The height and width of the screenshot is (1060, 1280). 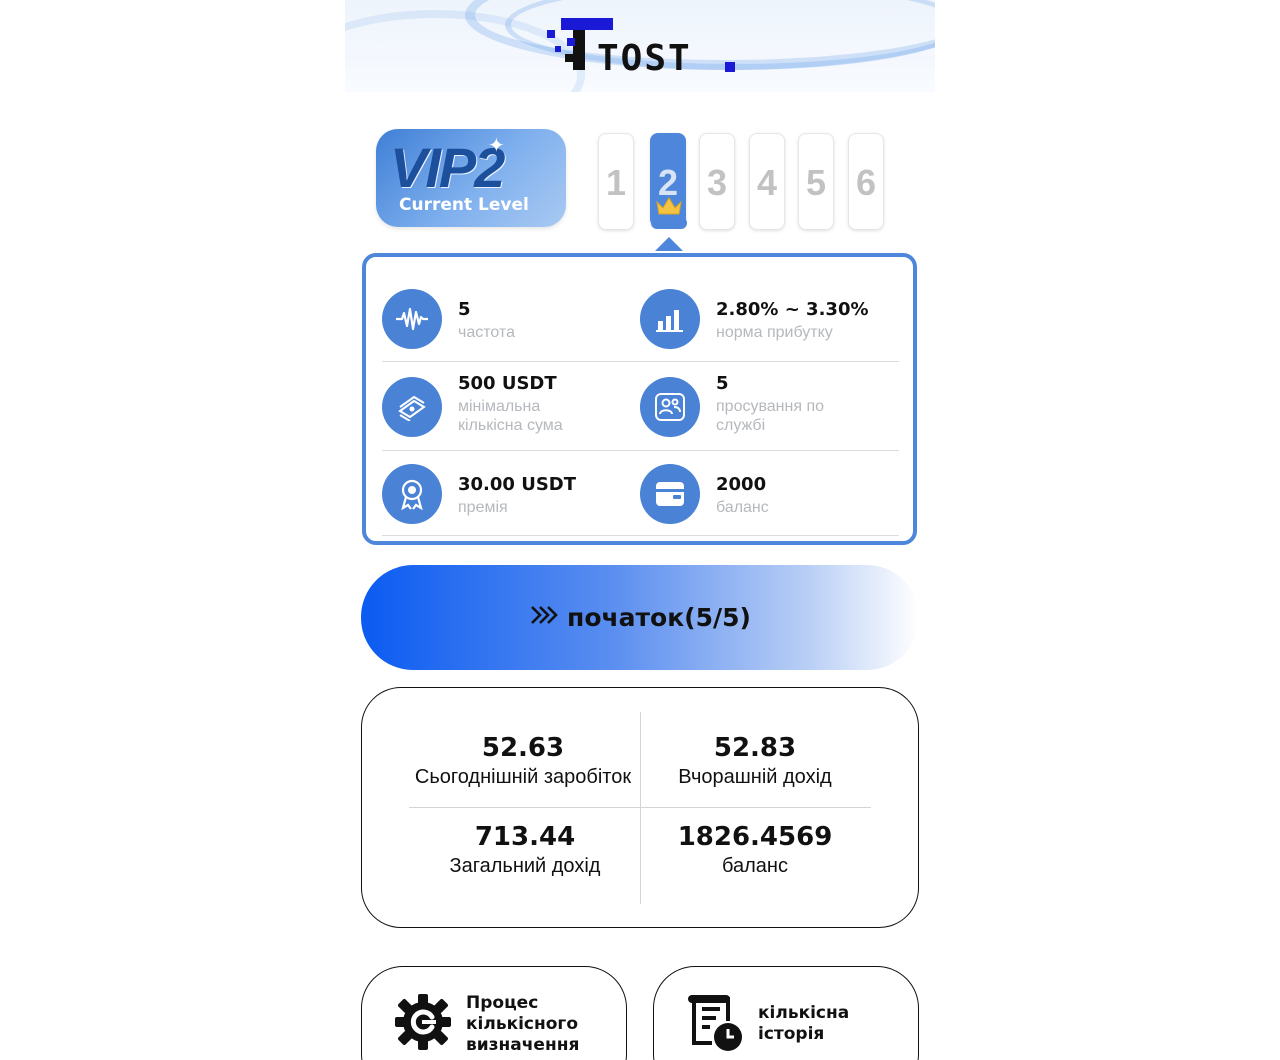 I want to click on promotion-value: 5, so click(x=722, y=383).